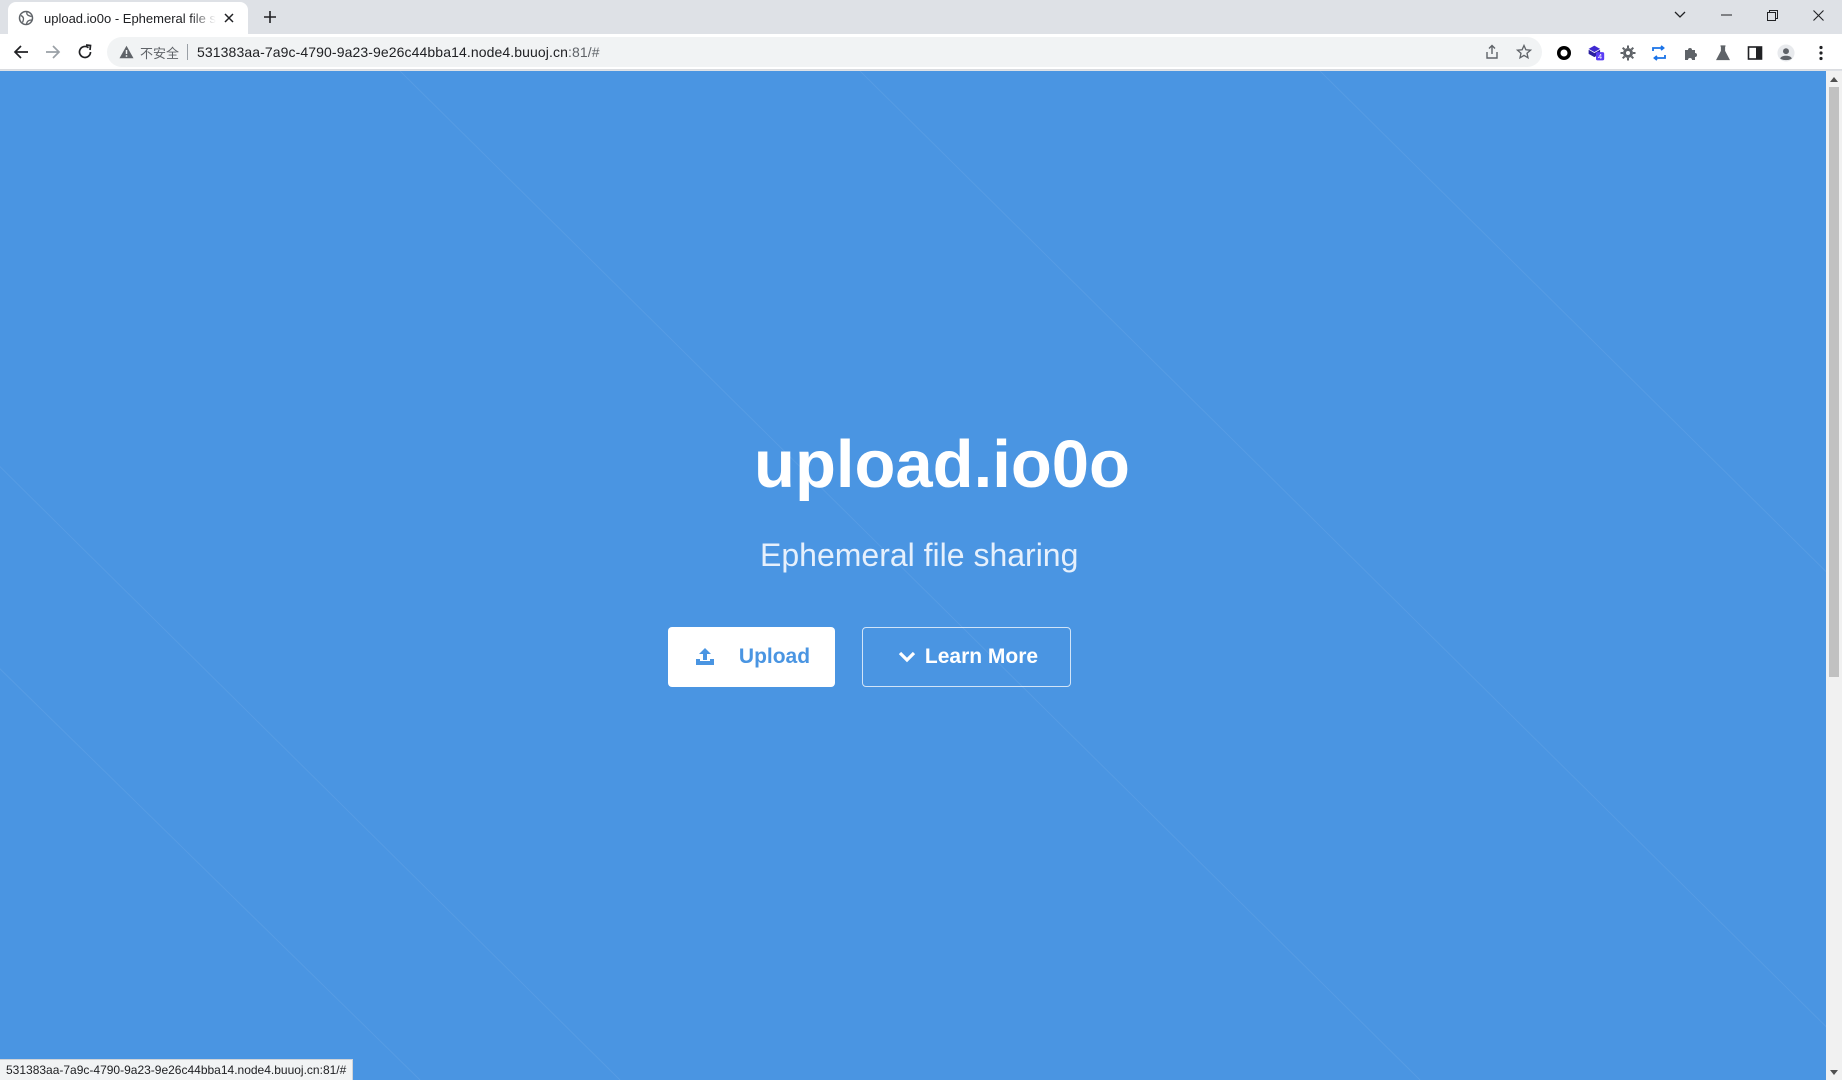  What do you see at coordinates (270, 17) in the screenshot?
I see `new-tab-button` at bounding box center [270, 17].